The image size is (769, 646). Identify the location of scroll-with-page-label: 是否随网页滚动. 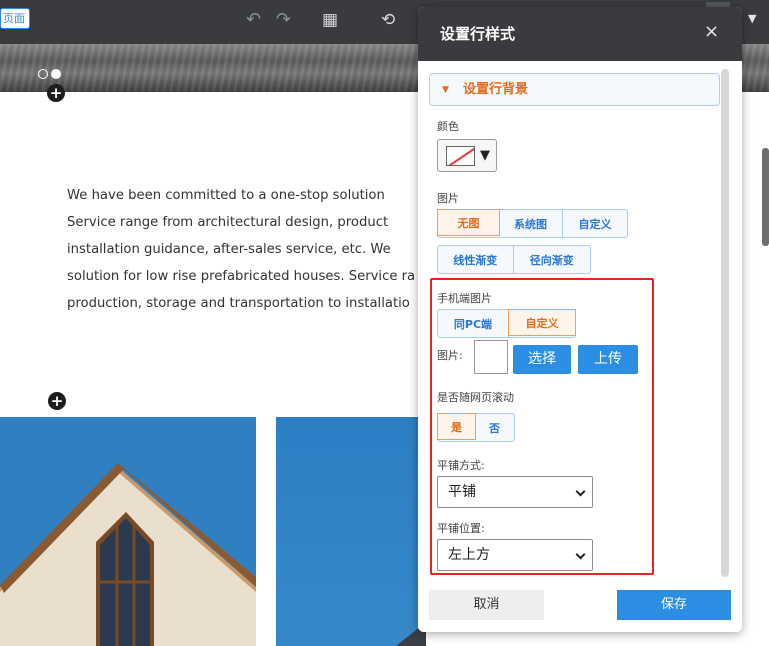
(475, 397).